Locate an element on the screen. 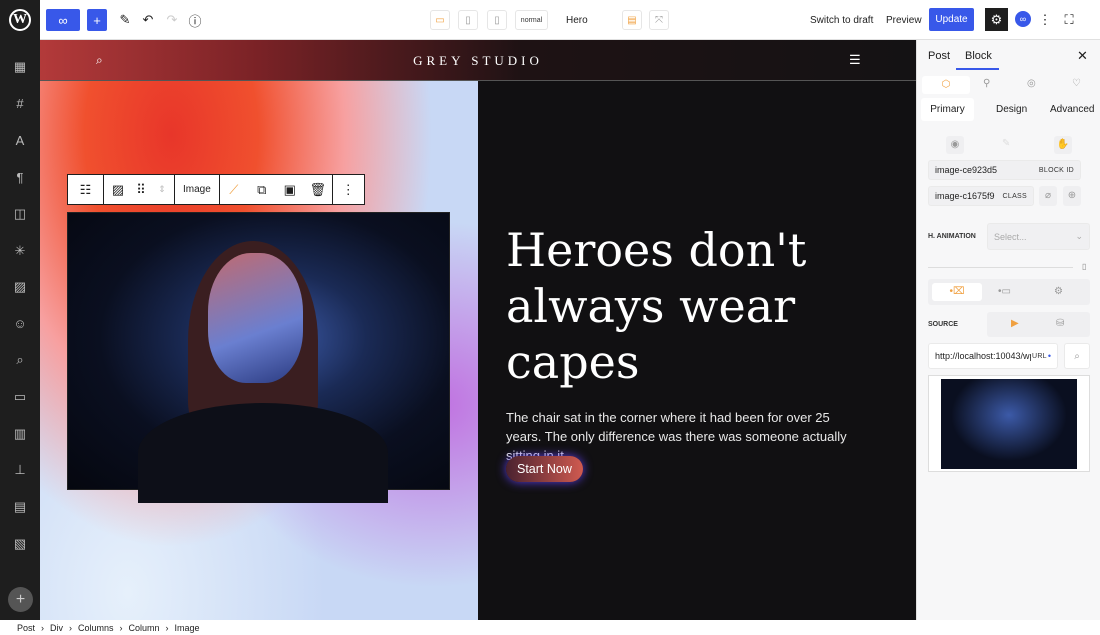 The height and width of the screenshot is (635, 1100). document-icon: ▧ is located at coordinates (20, 544).